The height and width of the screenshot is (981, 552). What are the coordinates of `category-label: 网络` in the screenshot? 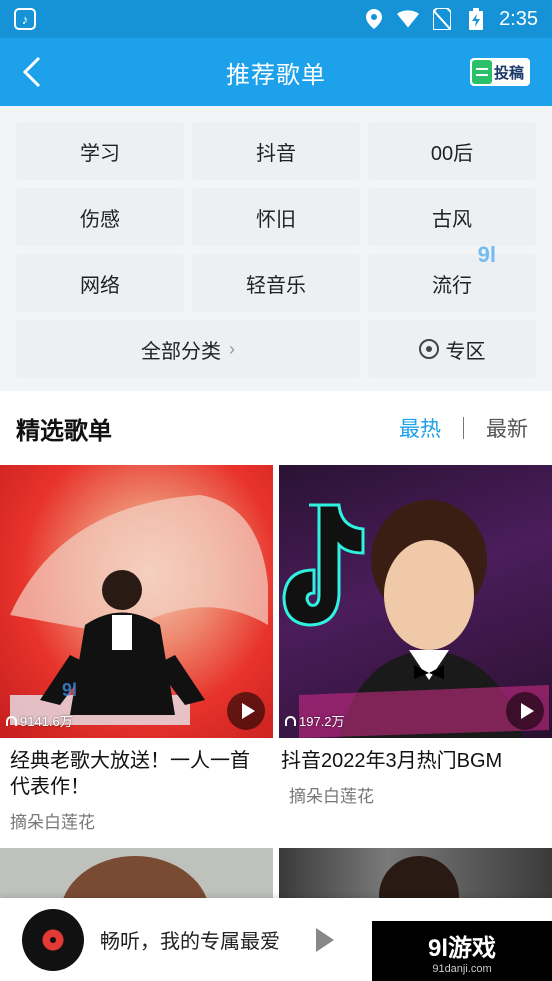 It's located at (100, 285).